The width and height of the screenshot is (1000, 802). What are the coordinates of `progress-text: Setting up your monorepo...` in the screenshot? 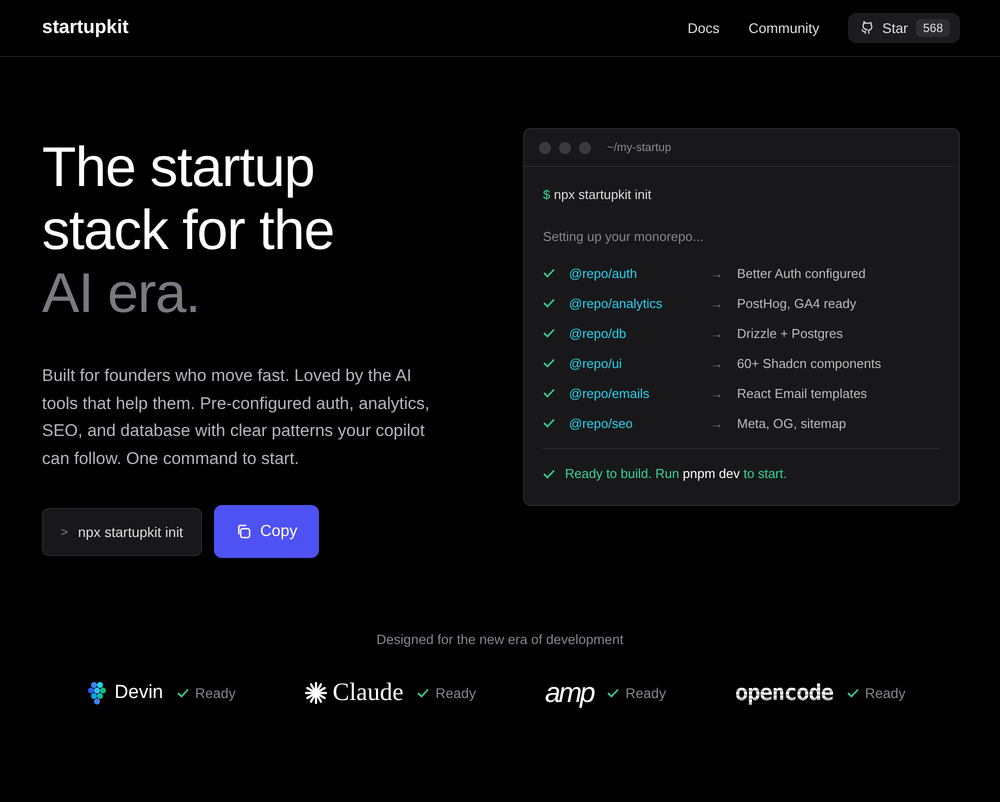 It's located at (623, 236).